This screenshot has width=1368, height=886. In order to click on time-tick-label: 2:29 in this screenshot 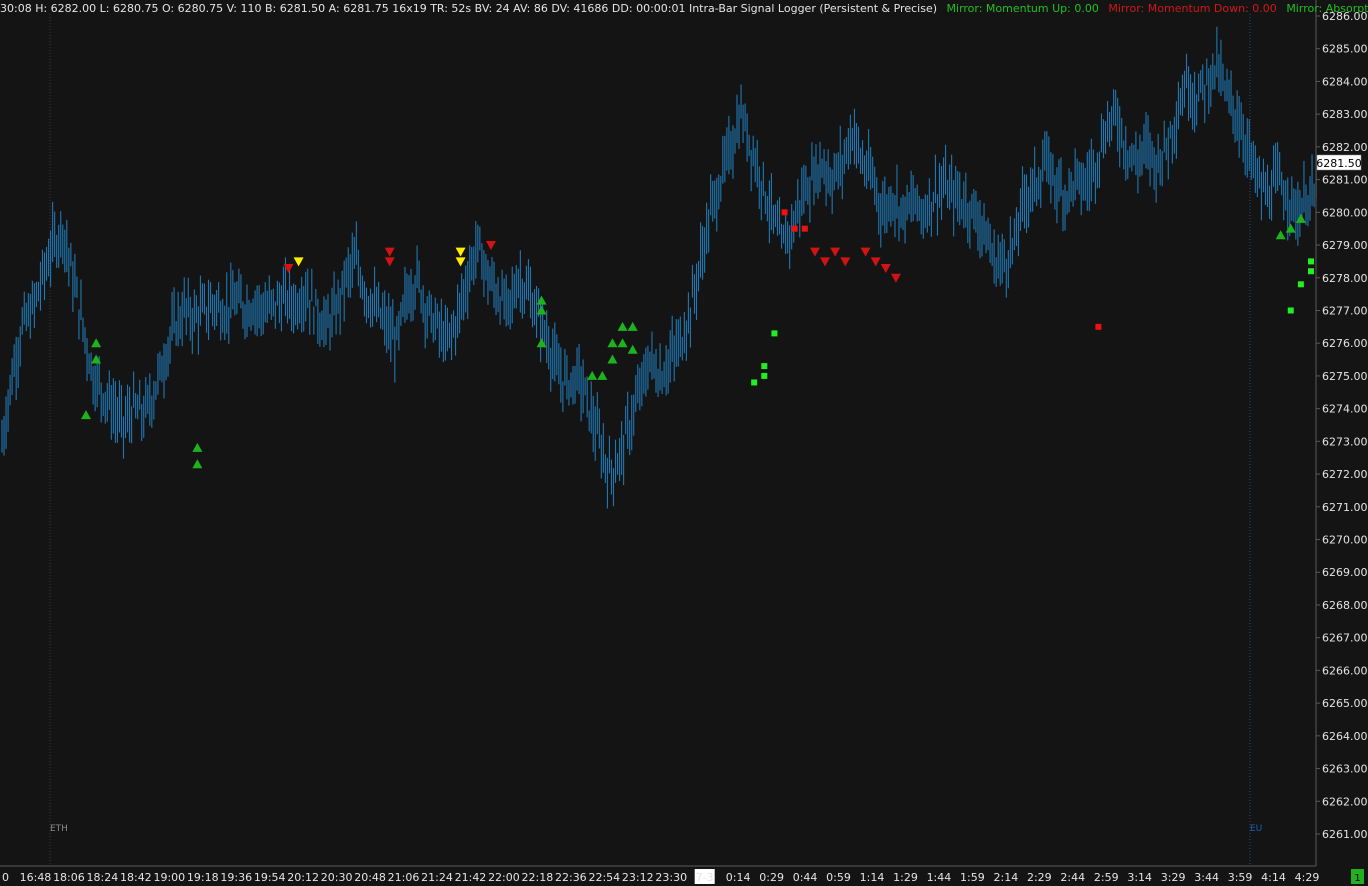, I will do `click(1039, 877)`.